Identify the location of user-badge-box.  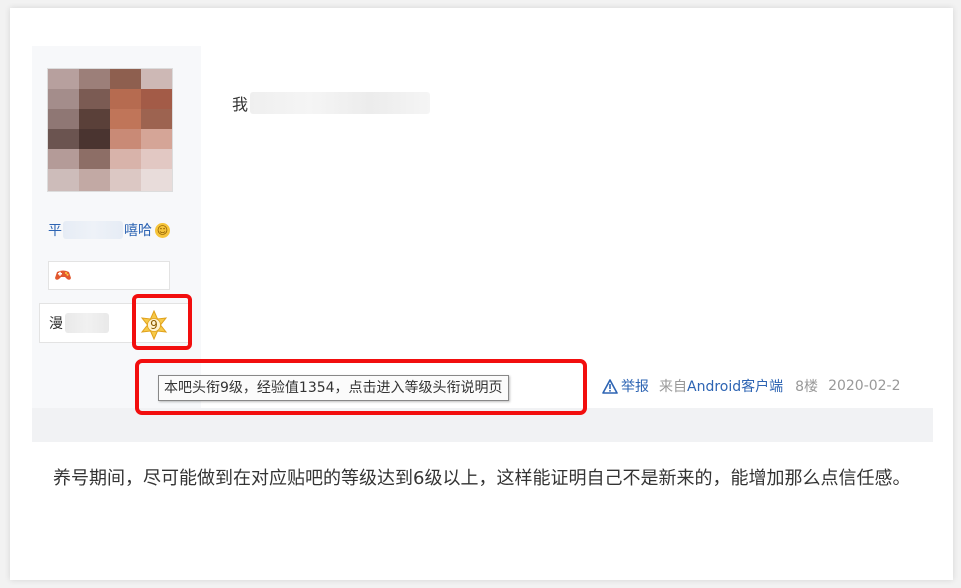
(109, 275).